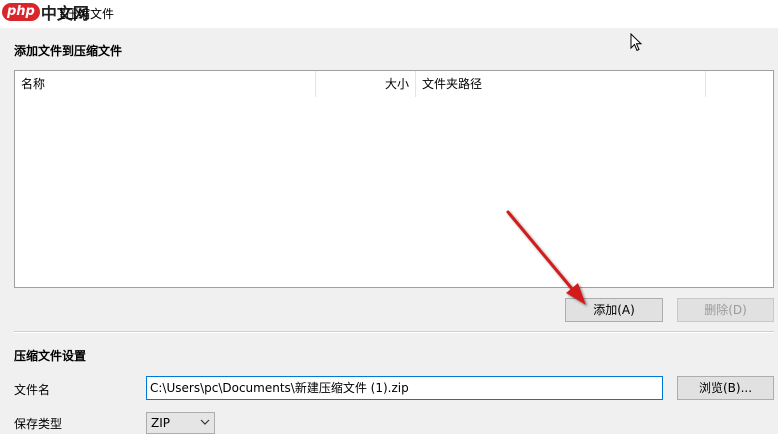 The image size is (778, 434). Describe the element at coordinates (21, 12) in the screenshot. I see `logo-php-badge: php` at that location.